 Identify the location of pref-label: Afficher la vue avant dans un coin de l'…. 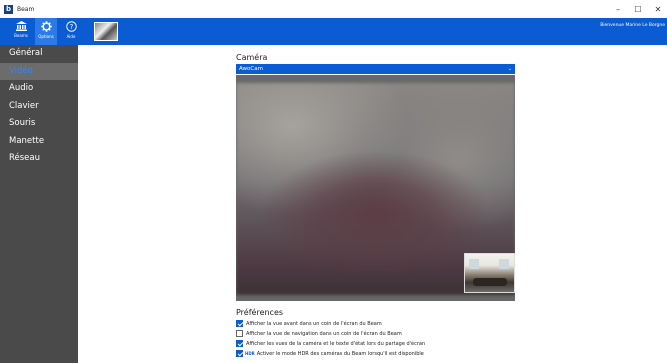
(314, 323).